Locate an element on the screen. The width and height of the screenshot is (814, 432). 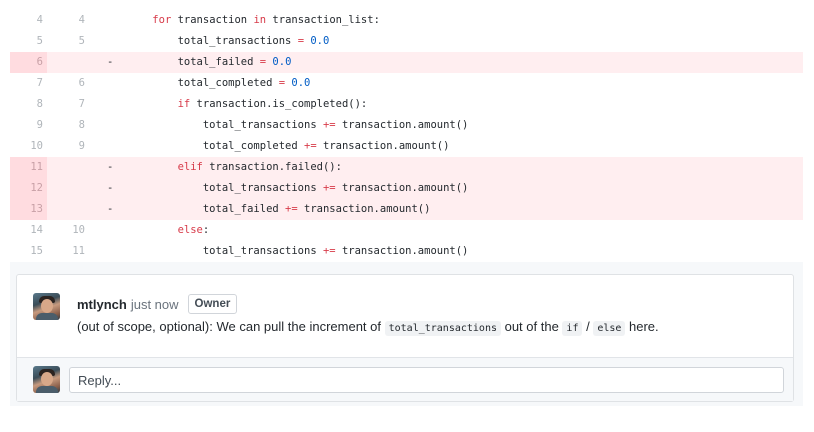
comment-header: mtlynch just now Owner is located at coordinates (157, 304).